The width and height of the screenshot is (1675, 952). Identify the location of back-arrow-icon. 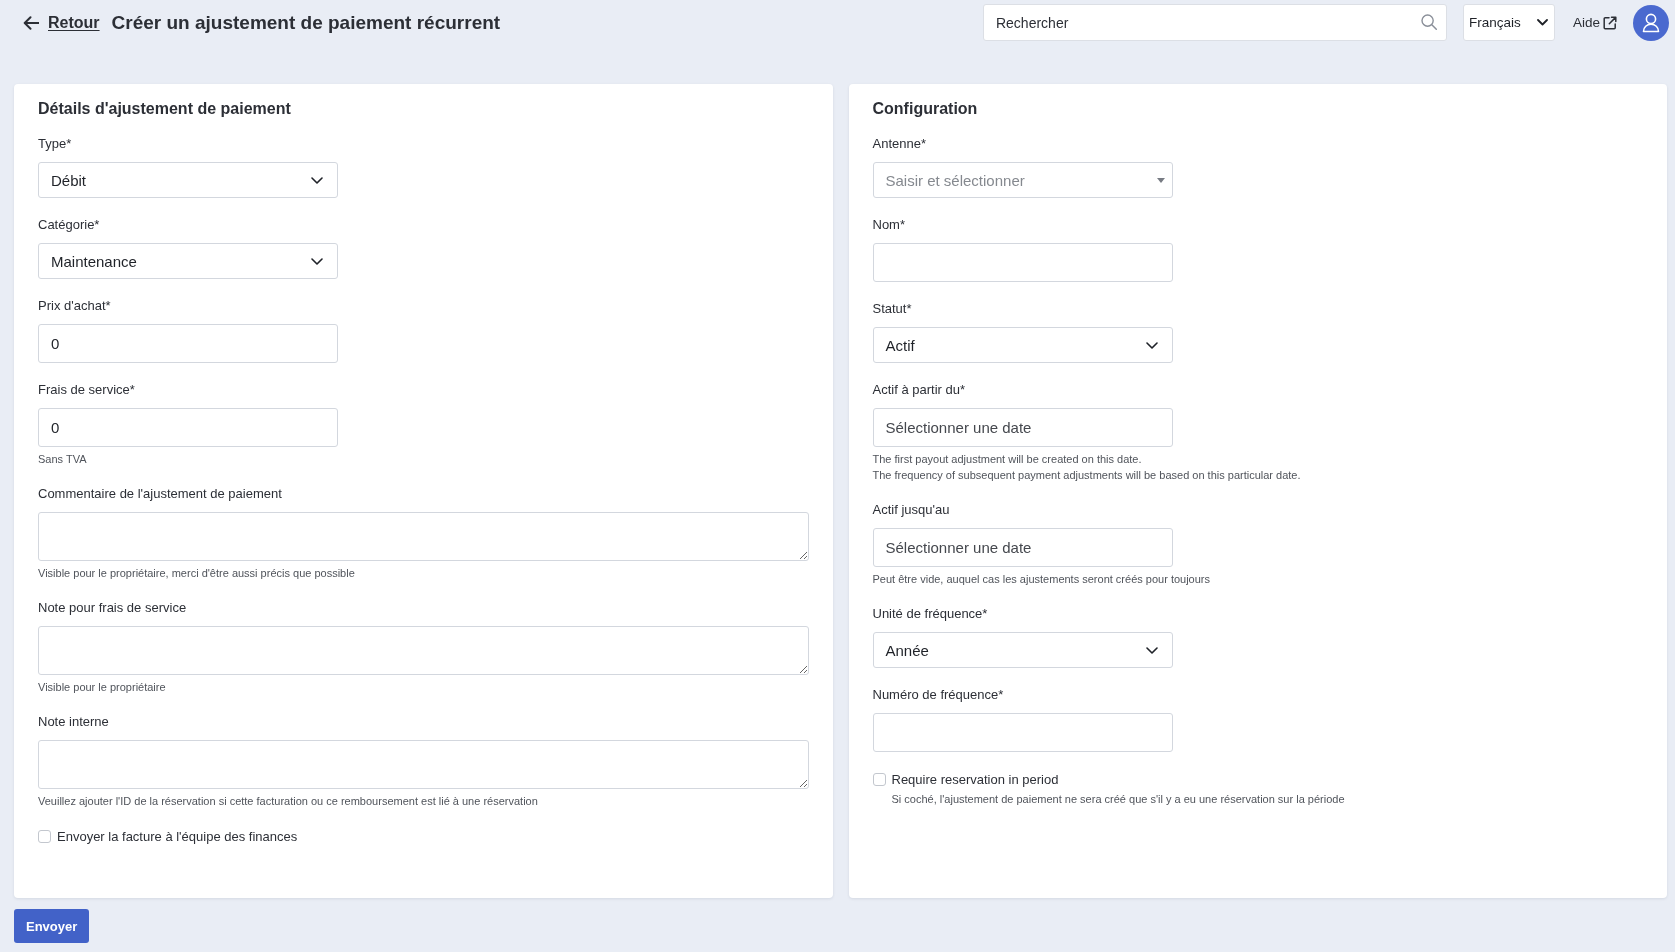
(31, 22).